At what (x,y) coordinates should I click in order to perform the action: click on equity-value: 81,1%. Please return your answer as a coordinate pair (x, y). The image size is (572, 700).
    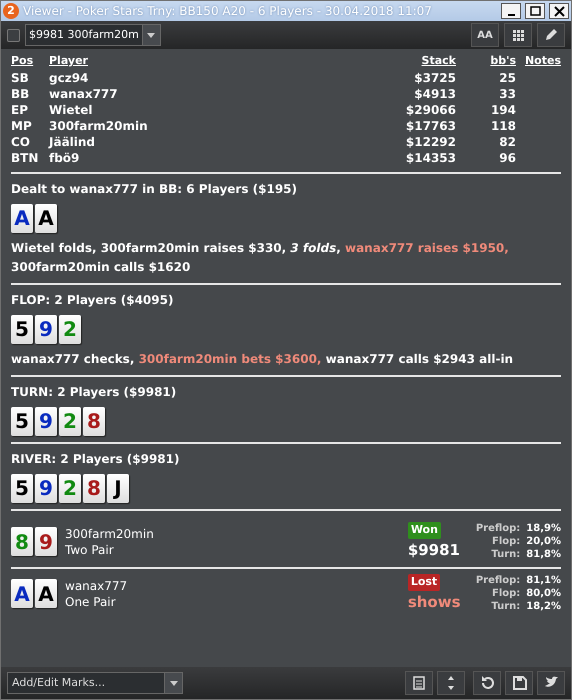
    Looking at the image, I should click on (543, 580).